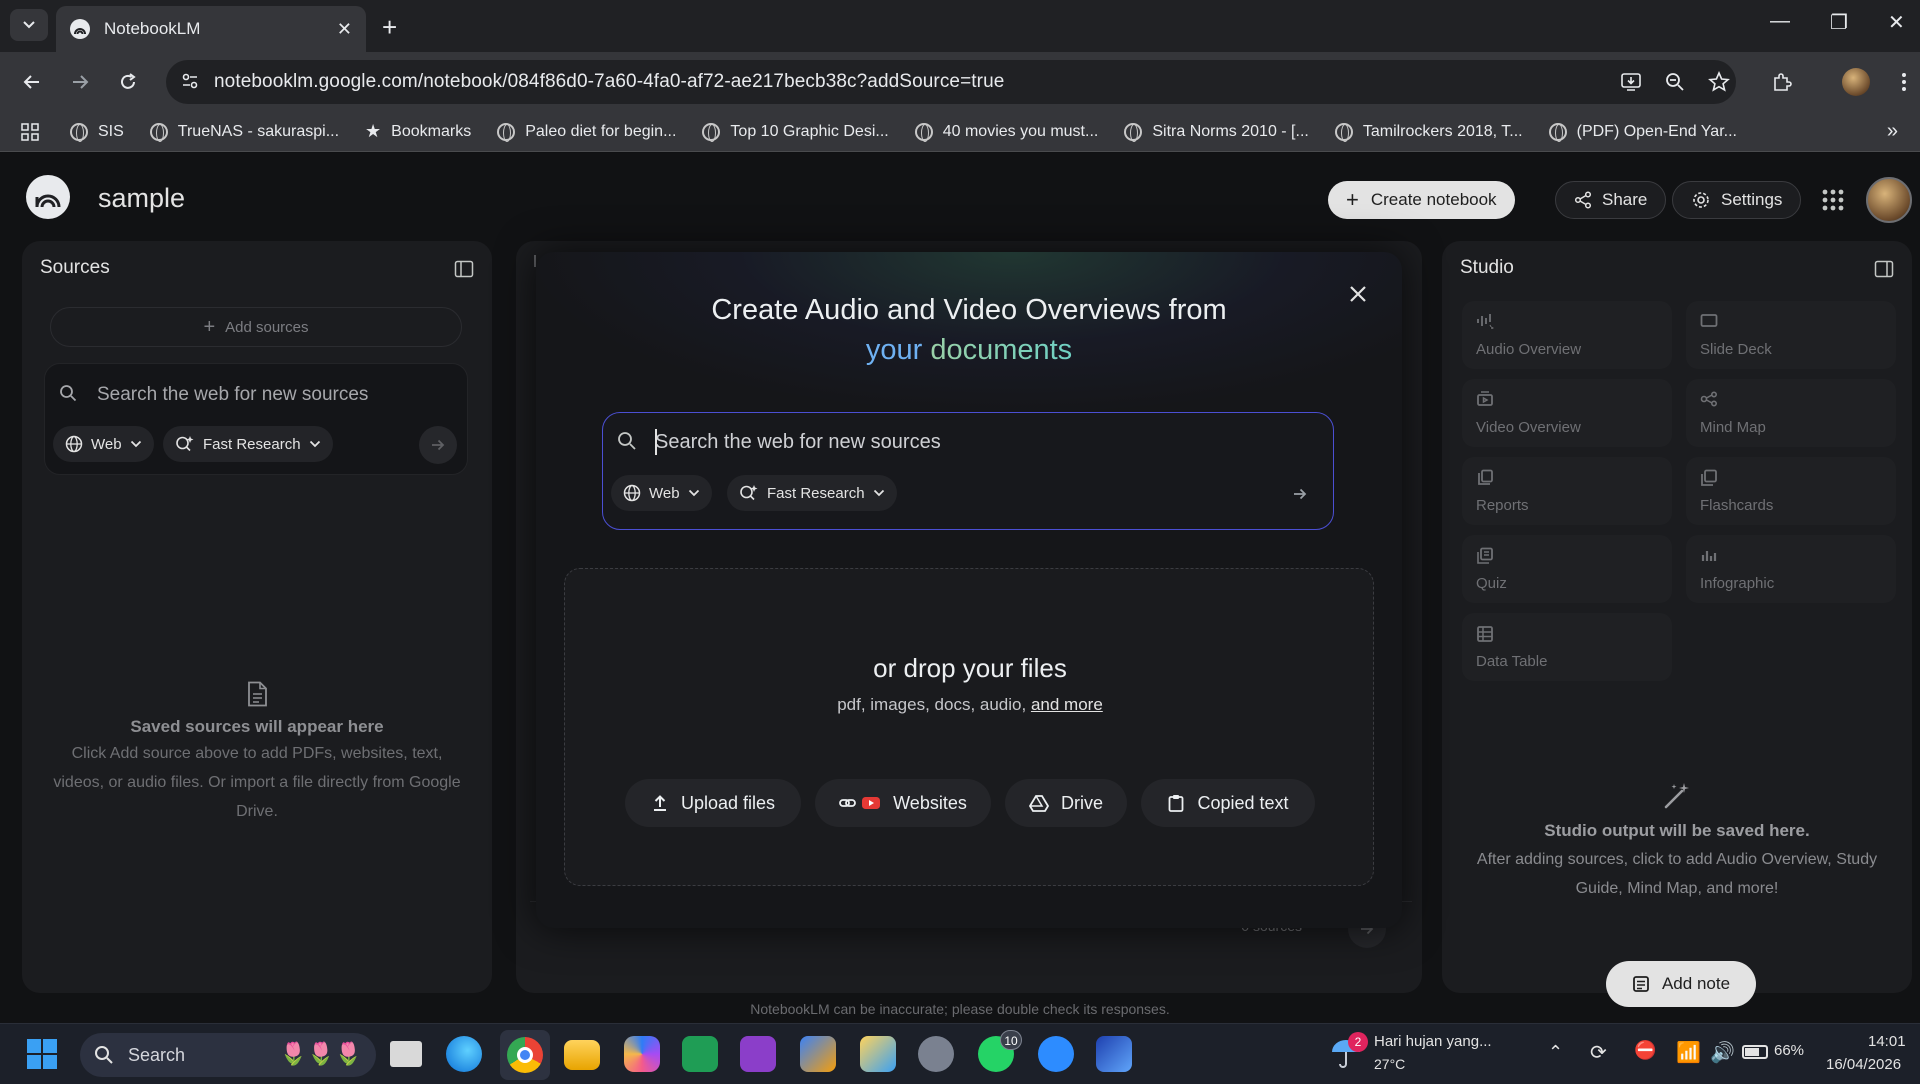 The image size is (1920, 1084). What do you see at coordinates (1904, 82) in the screenshot?
I see `browser-menu-button` at bounding box center [1904, 82].